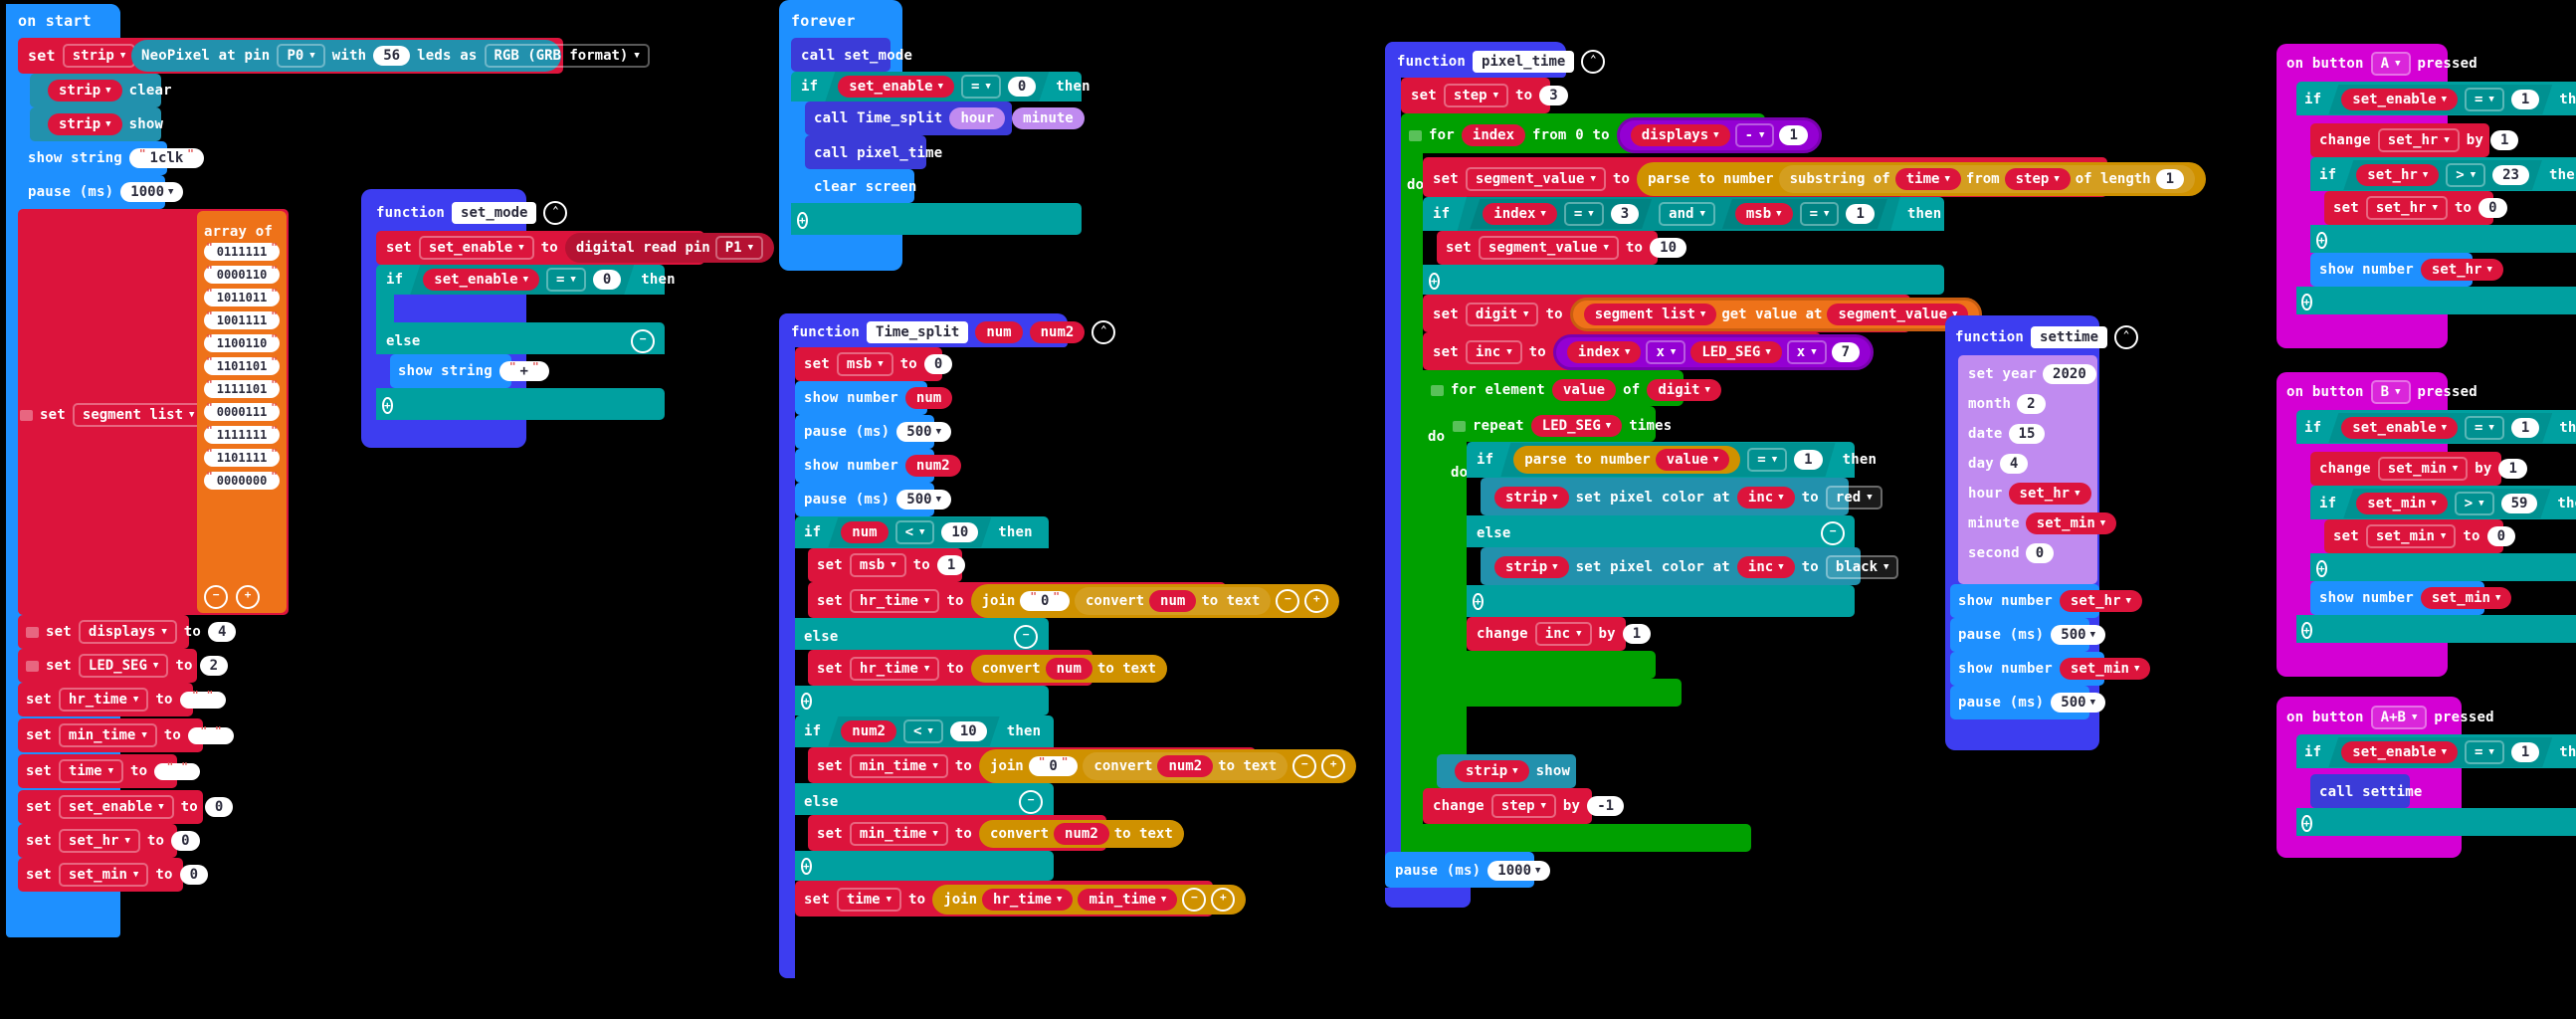  Describe the element at coordinates (91, 771) in the screenshot. I see `variable-dropdown: time ▼` at that location.